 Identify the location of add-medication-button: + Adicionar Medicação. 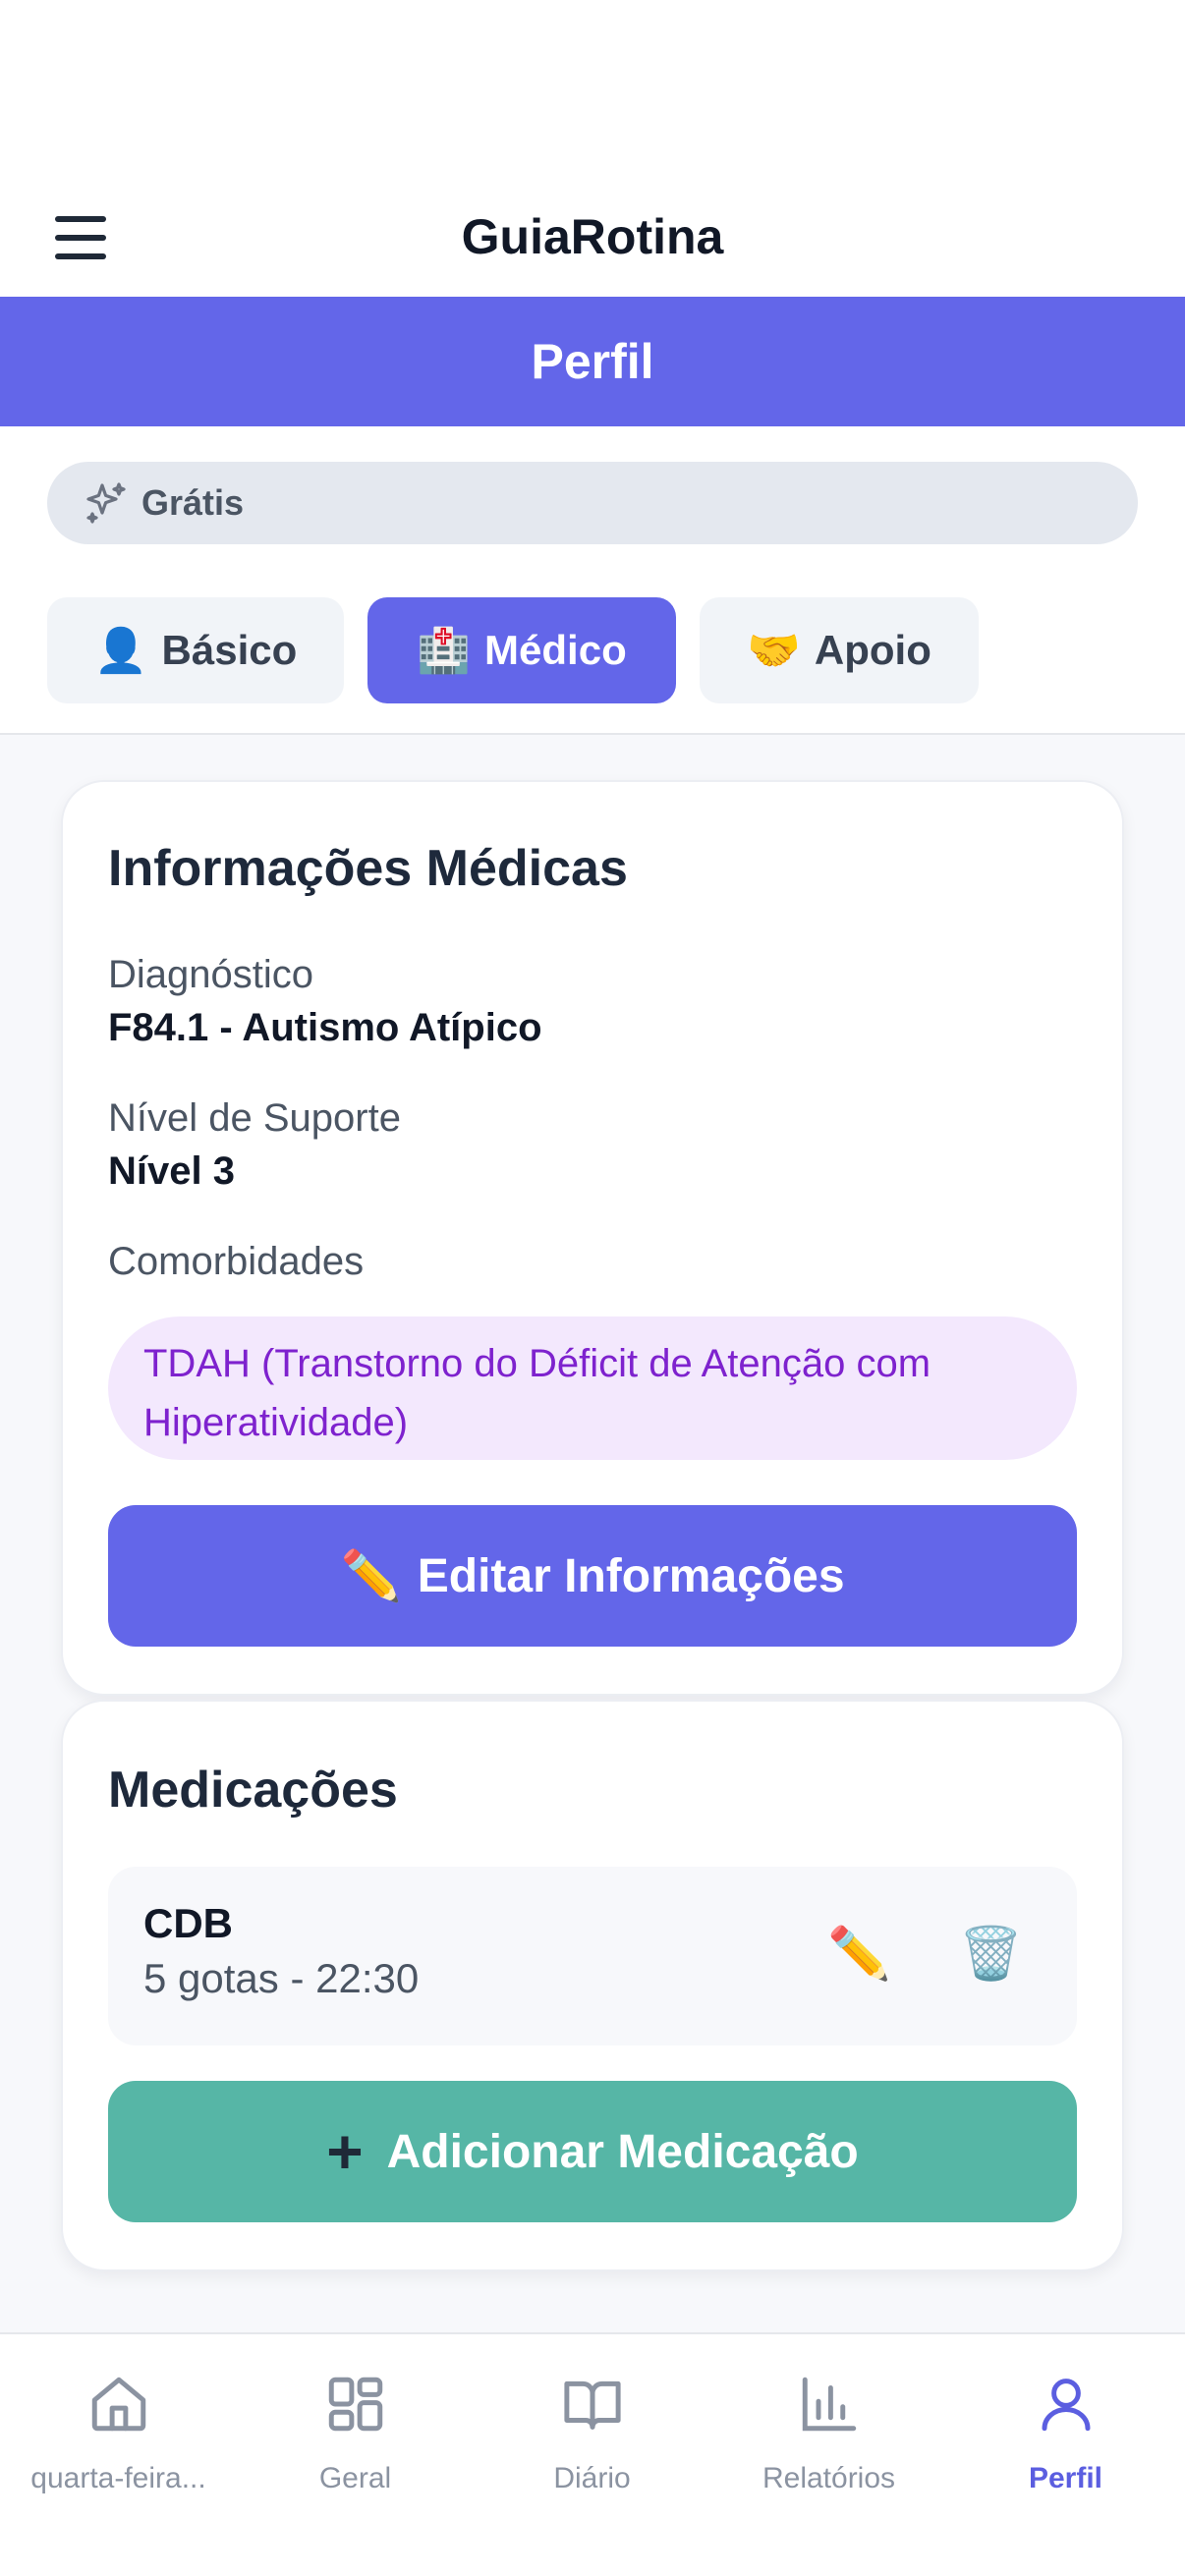
(592, 2151).